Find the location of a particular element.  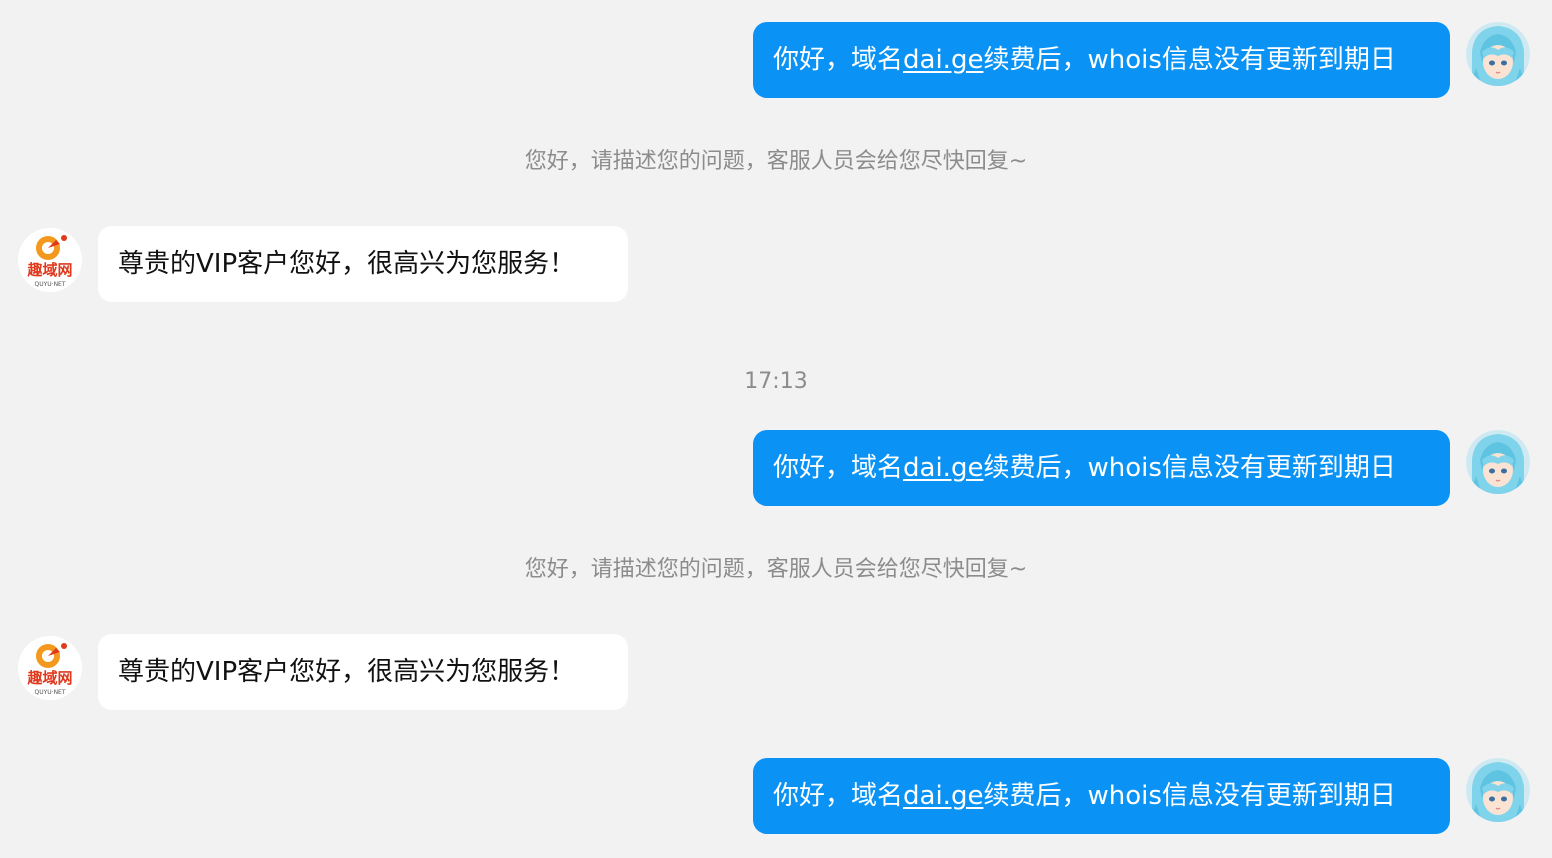

timestamp: 17:13 is located at coordinates (776, 381).